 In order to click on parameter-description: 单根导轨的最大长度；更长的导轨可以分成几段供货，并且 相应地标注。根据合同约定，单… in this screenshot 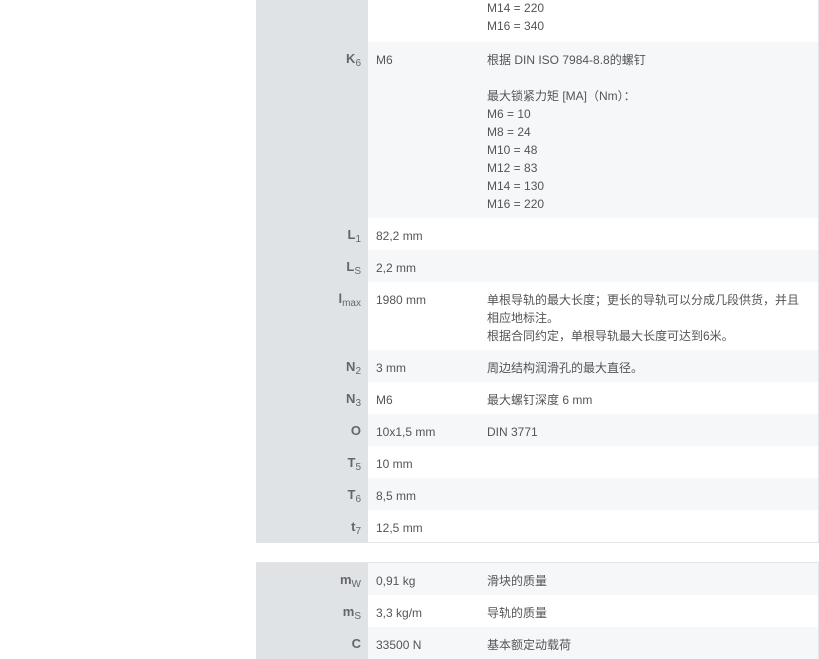, I will do `click(649, 316)`.